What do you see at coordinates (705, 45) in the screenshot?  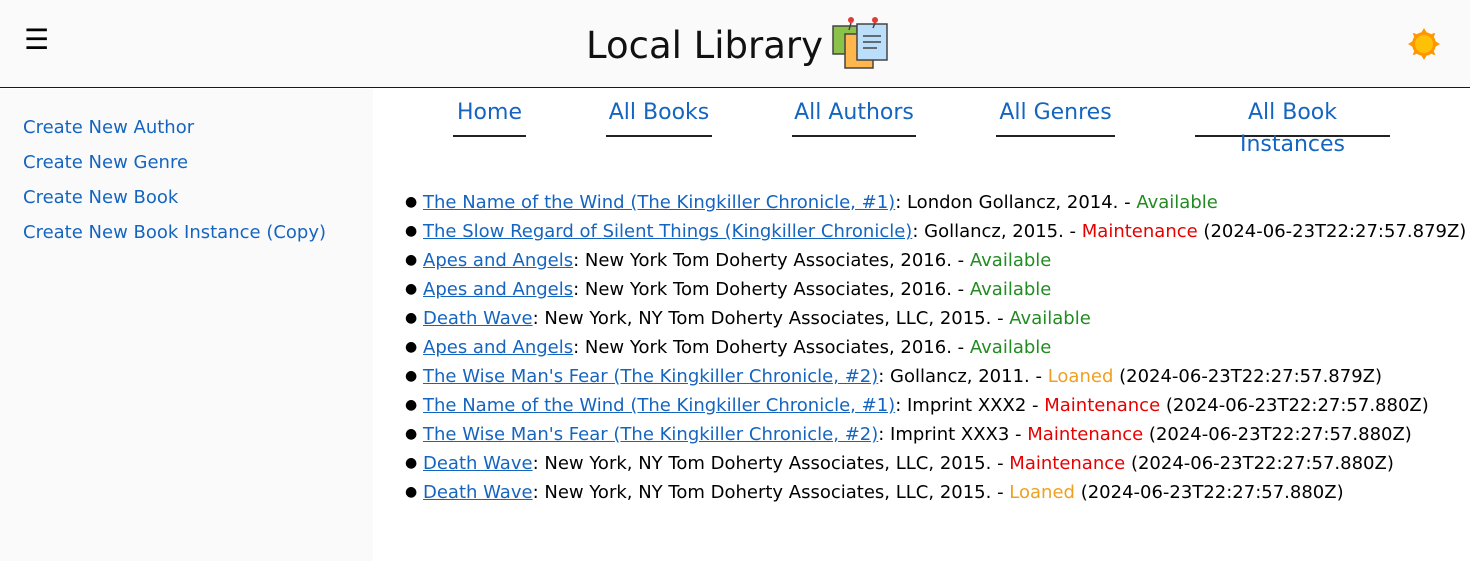 I see `site-title: Local Library` at bounding box center [705, 45].